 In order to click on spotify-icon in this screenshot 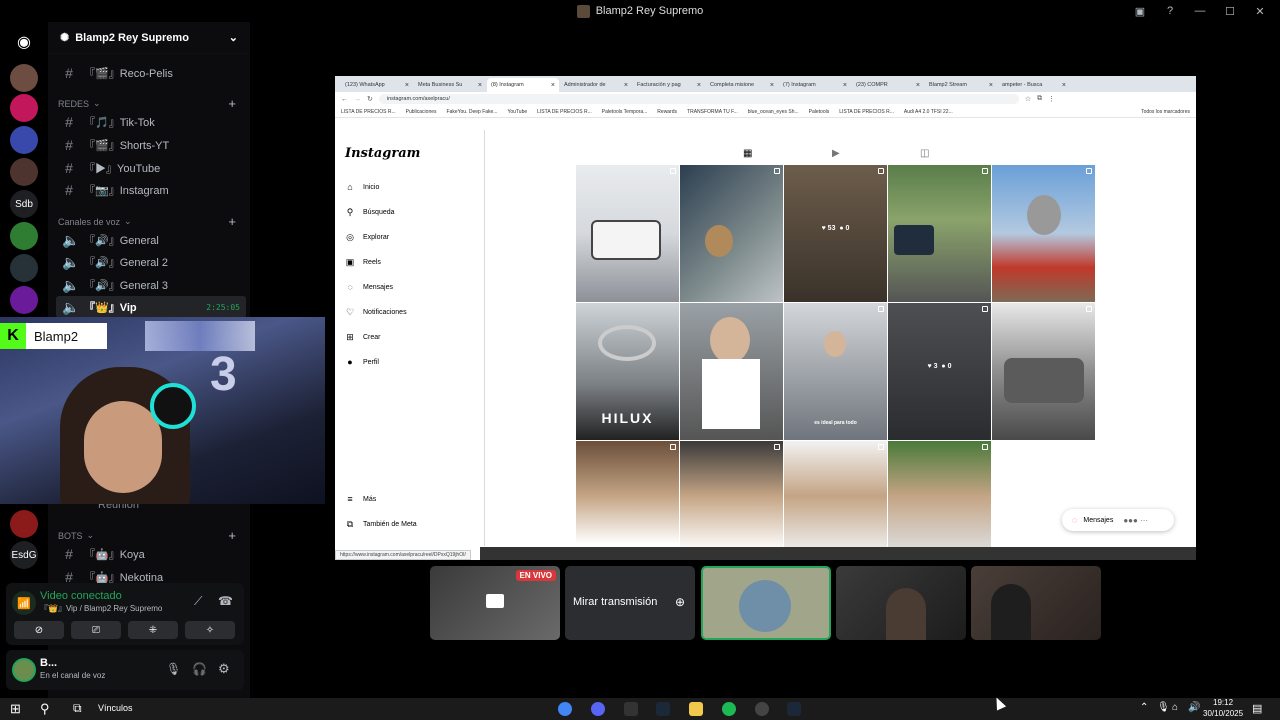, I will do `click(729, 709)`.